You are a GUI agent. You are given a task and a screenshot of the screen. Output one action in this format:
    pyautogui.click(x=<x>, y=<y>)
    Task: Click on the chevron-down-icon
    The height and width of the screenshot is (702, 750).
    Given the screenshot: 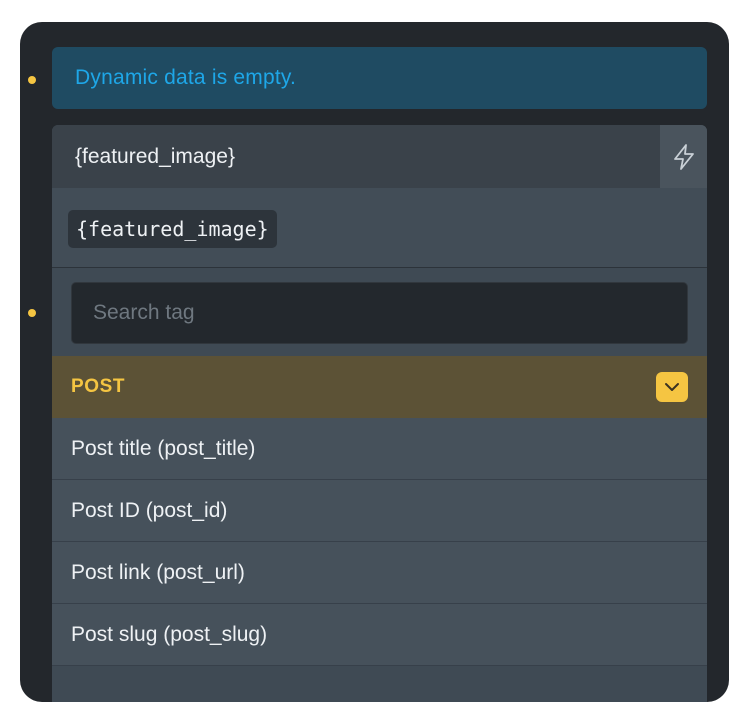 What is the action you would take?
    pyautogui.click(x=672, y=387)
    